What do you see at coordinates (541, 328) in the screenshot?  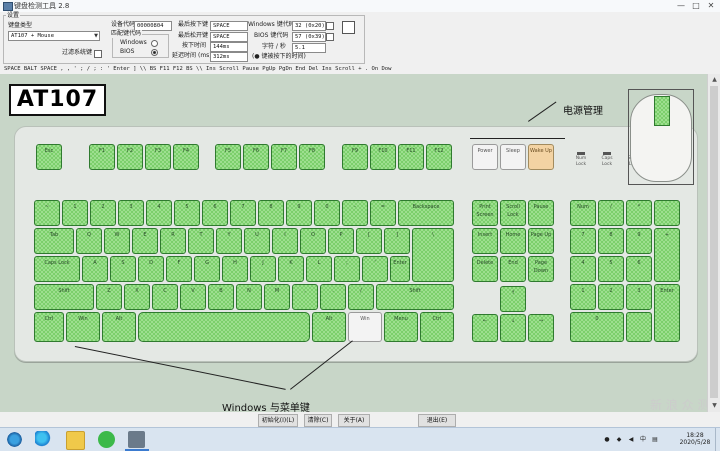 I see `key-arrow-right: →` at bounding box center [541, 328].